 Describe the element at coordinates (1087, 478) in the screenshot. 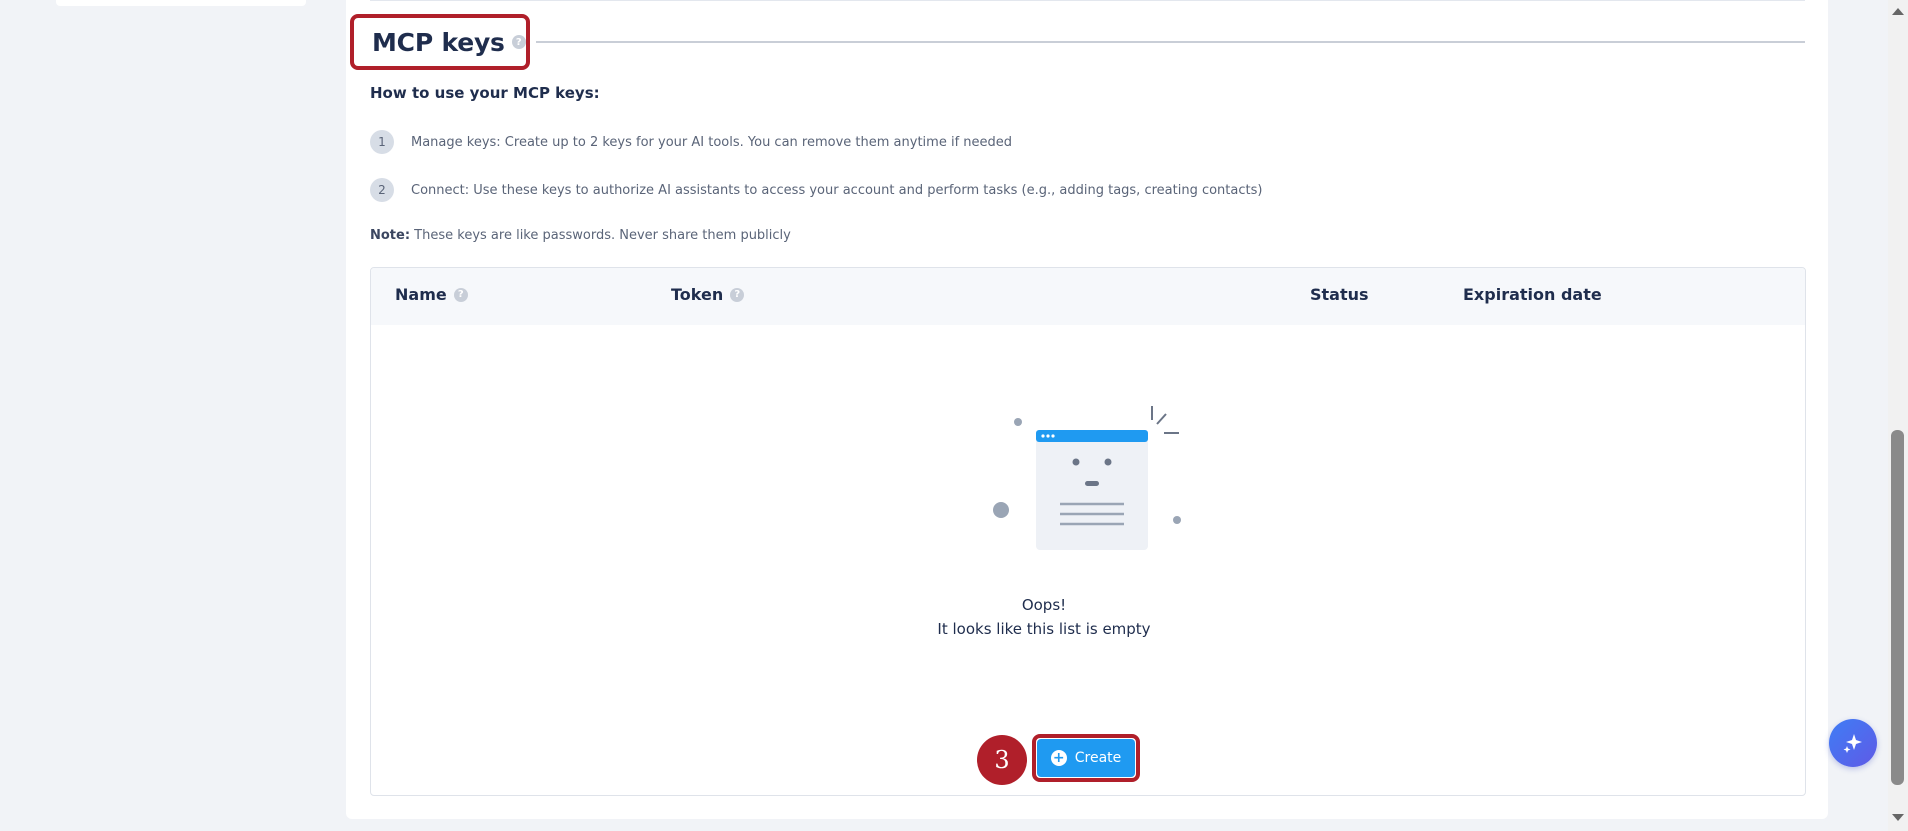

I see `empty-list-illustration-icon` at that location.